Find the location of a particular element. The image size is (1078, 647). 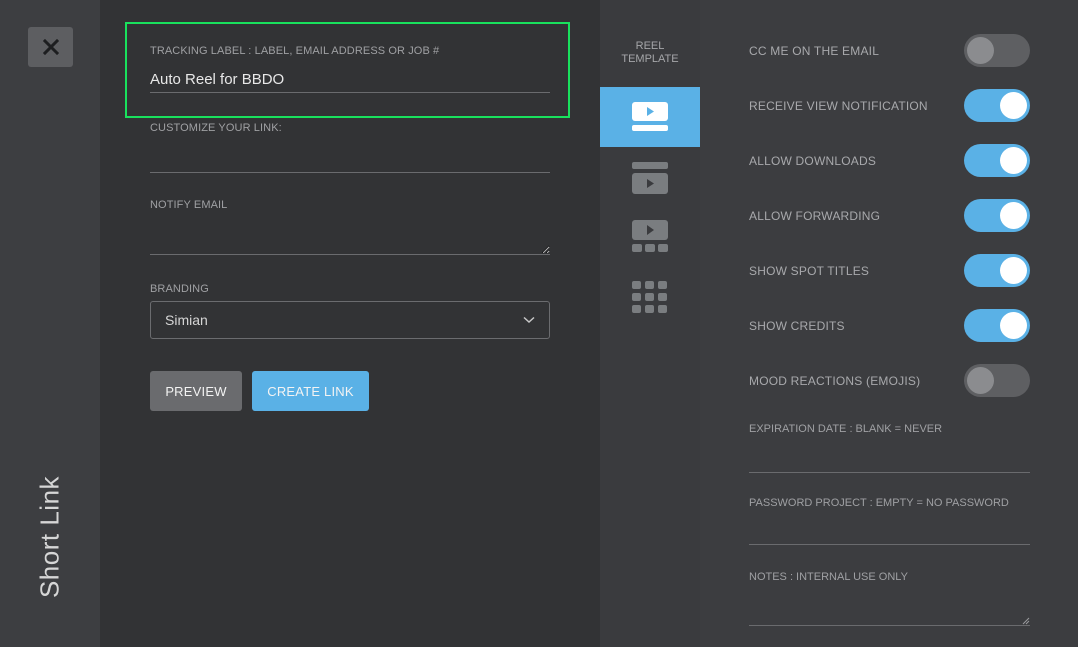

close-icon is located at coordinates (50, 47).